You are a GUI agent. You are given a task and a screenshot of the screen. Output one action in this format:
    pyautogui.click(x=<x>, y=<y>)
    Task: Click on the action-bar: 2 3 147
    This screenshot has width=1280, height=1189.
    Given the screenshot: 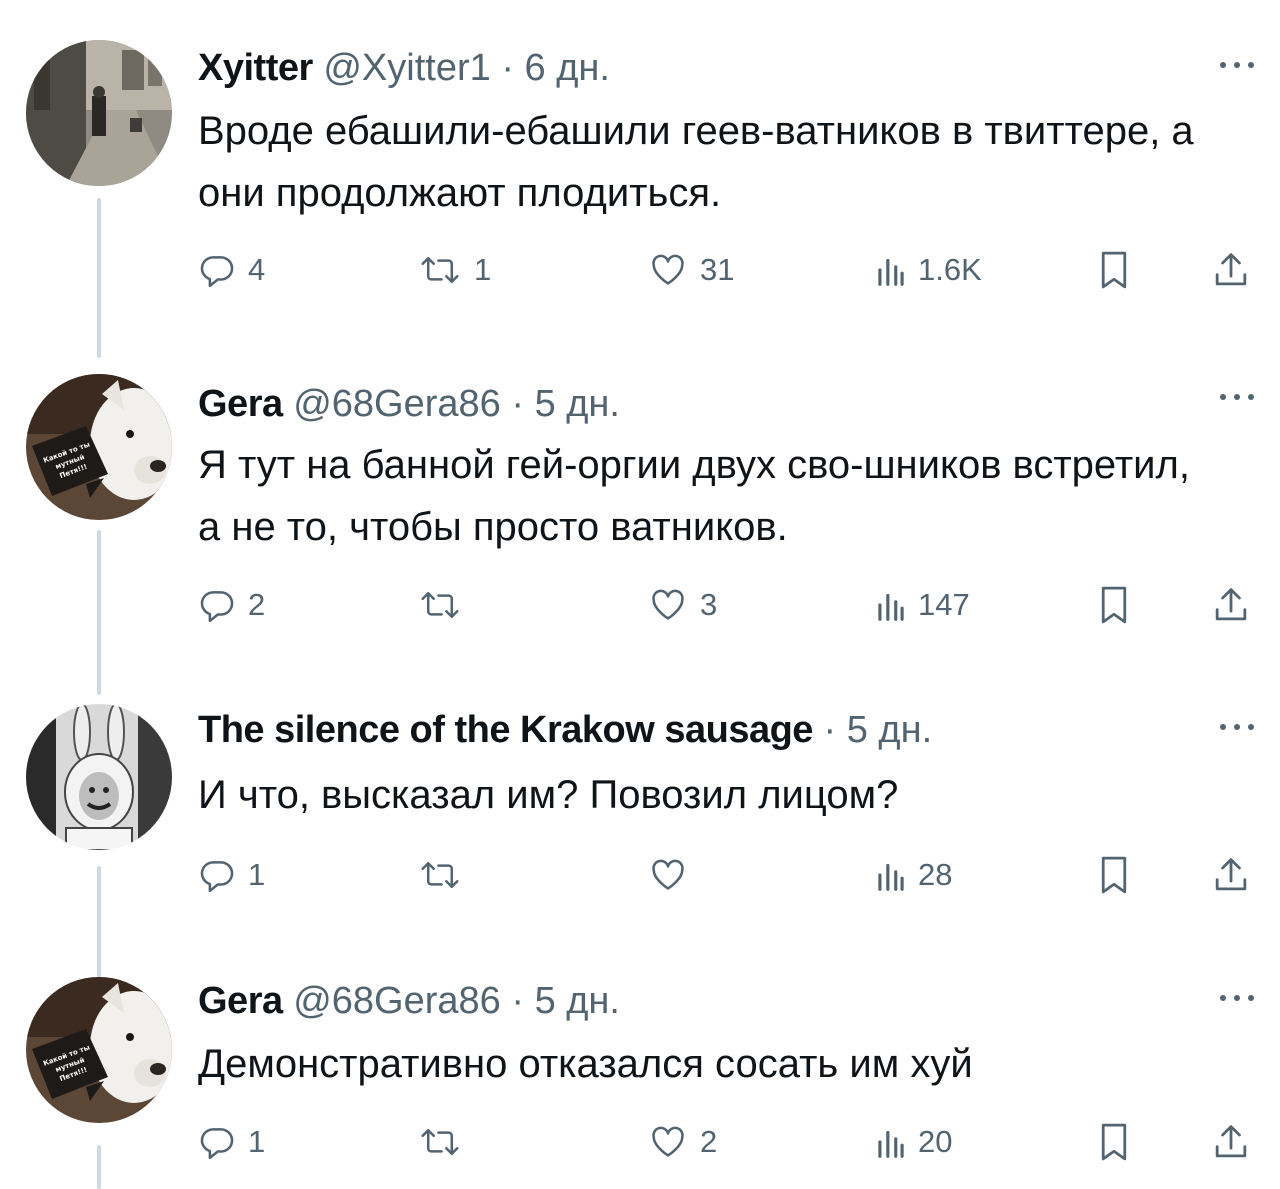 What is the action you would take?
    pyautogui.click(x=640, y=605)
    